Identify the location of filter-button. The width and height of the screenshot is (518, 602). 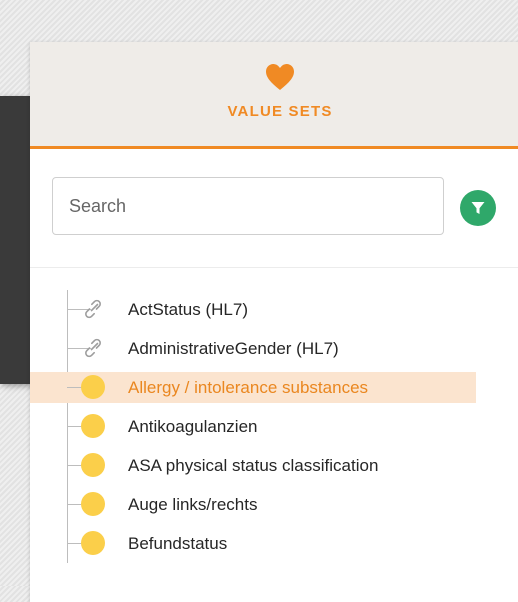
(478, 208).